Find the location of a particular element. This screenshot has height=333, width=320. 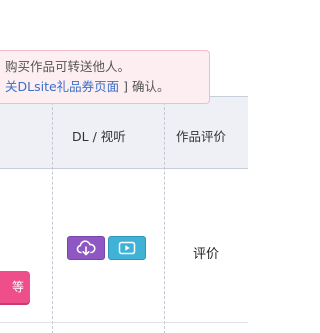

gift-notice-banner: 购买作品可转送他人。 关DLsite礼品券页面 ] 确认。 is located at coordinates (105, 77).